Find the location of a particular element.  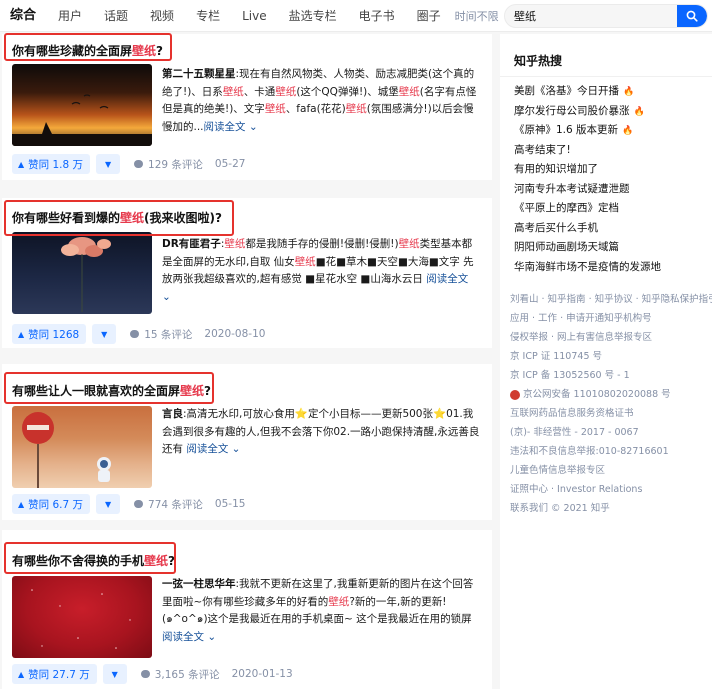

tab-ebooks: 电子书 is located at coordinates (377, 16).